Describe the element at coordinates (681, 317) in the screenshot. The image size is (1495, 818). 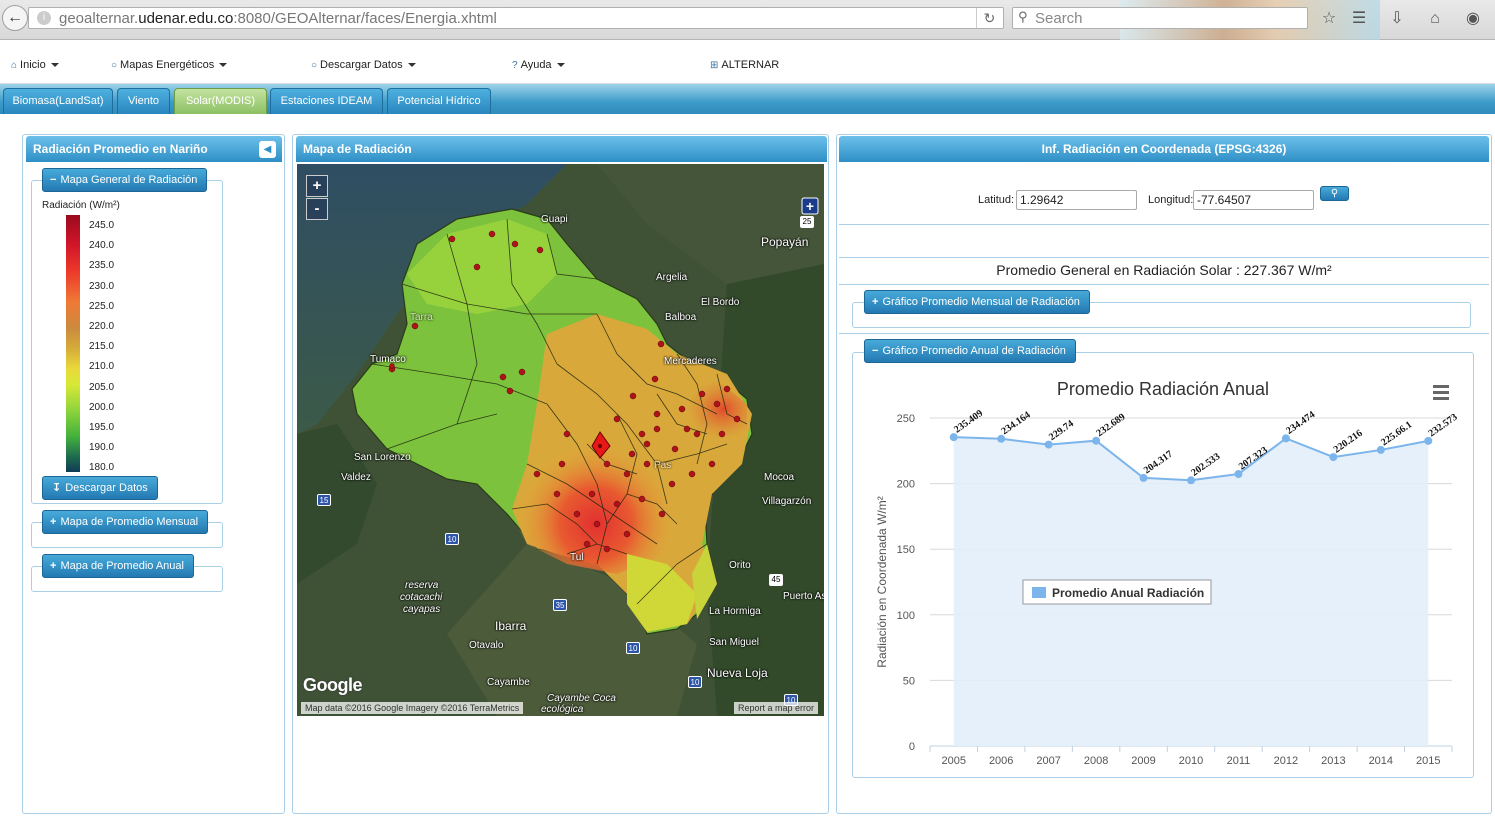
I see `map-label: Balboa` at that location.